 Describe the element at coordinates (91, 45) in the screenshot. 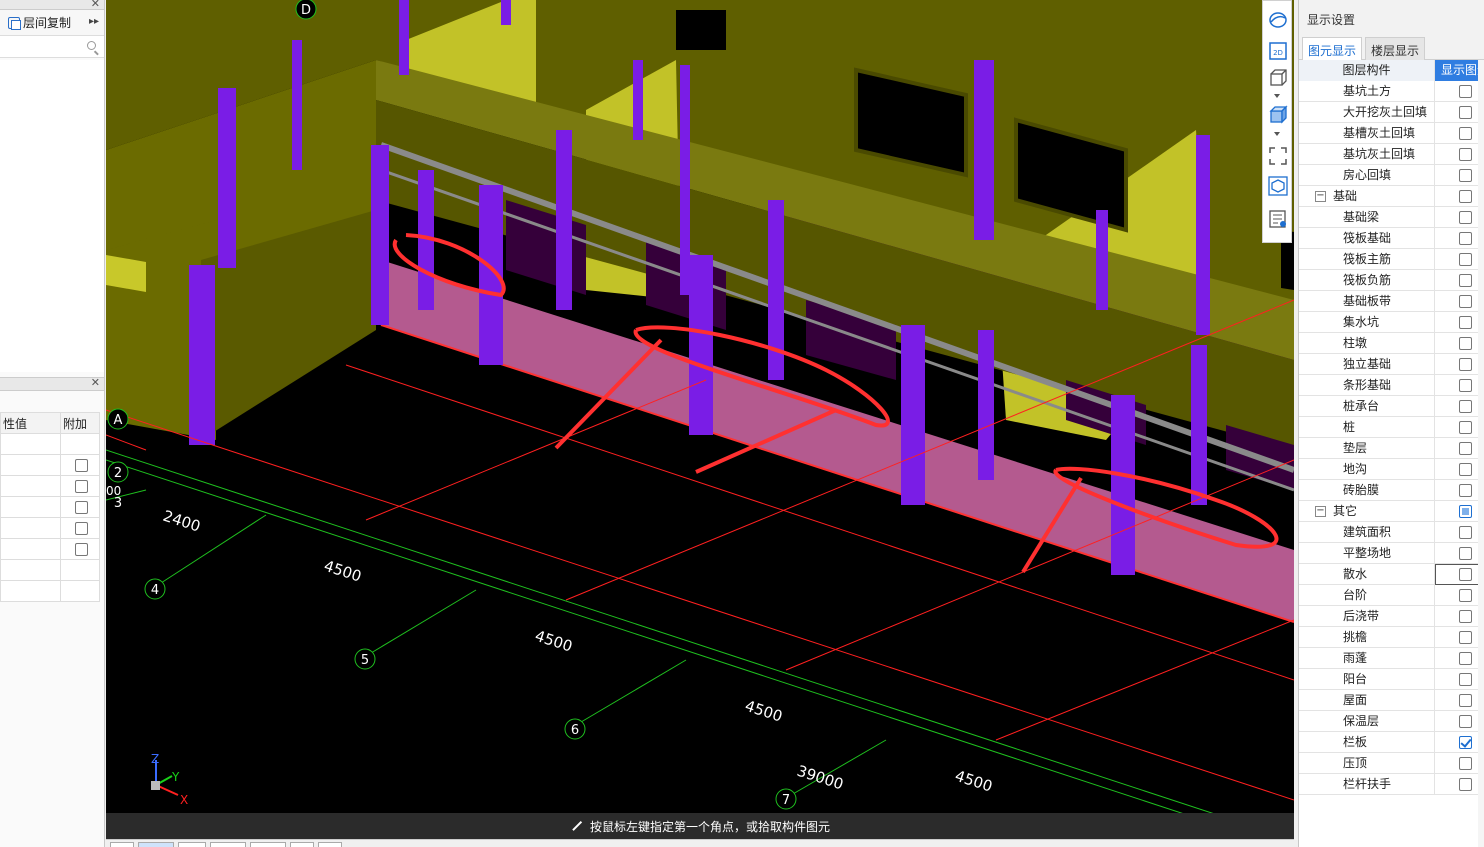

I see `search-icon` at that location.